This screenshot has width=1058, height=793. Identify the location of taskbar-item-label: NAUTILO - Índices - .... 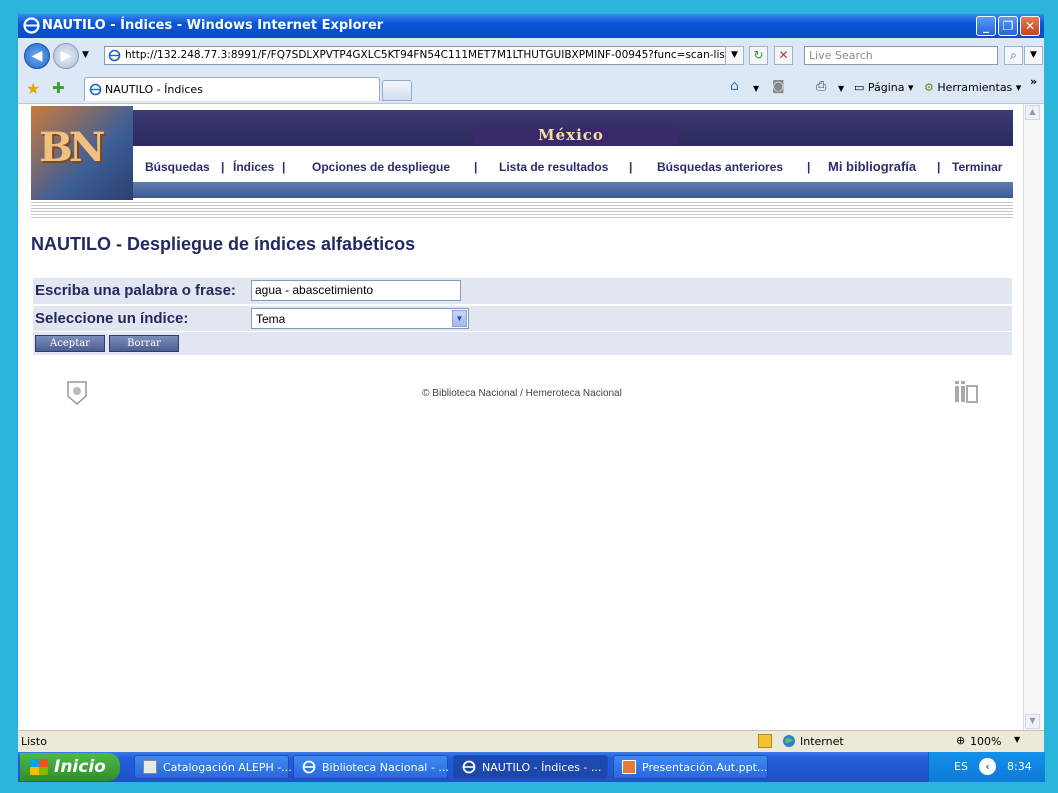
(542, 767).